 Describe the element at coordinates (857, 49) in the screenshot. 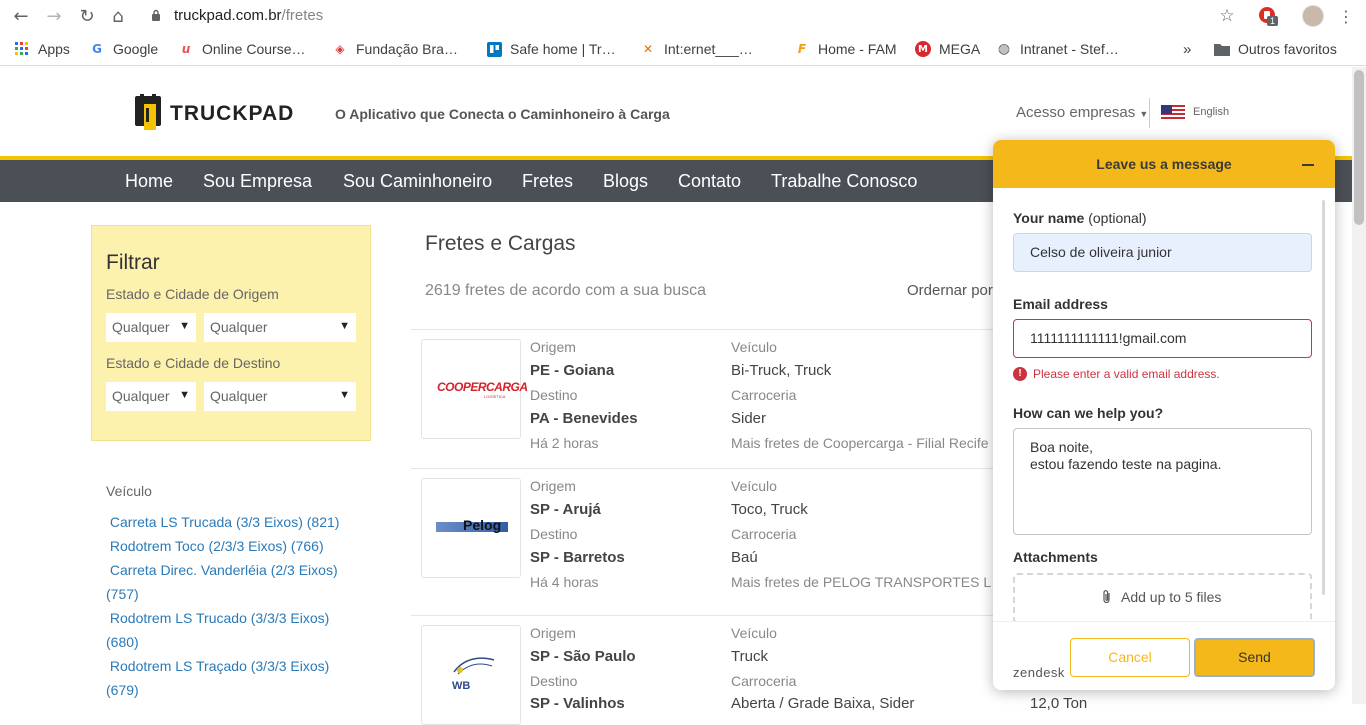

I see `bookmark-label: Home - FAM` at that location.